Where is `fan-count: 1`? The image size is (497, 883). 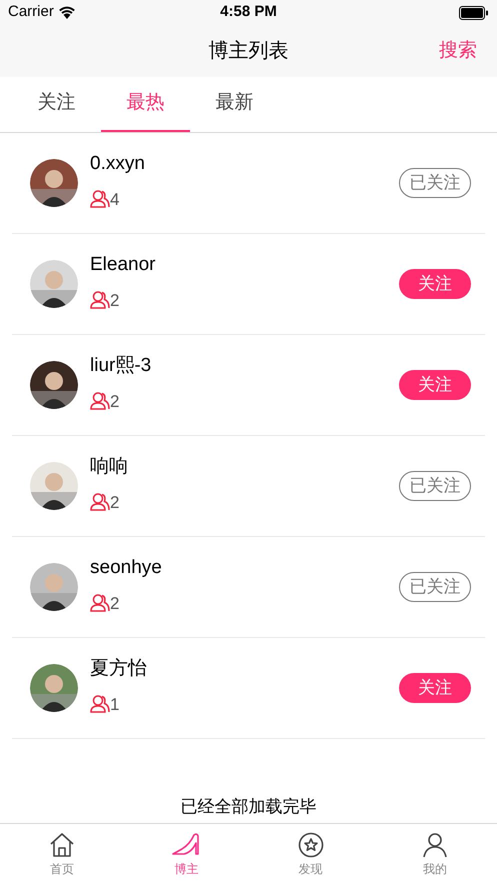
fan-count: 1 is located at coordinates (115, 705).